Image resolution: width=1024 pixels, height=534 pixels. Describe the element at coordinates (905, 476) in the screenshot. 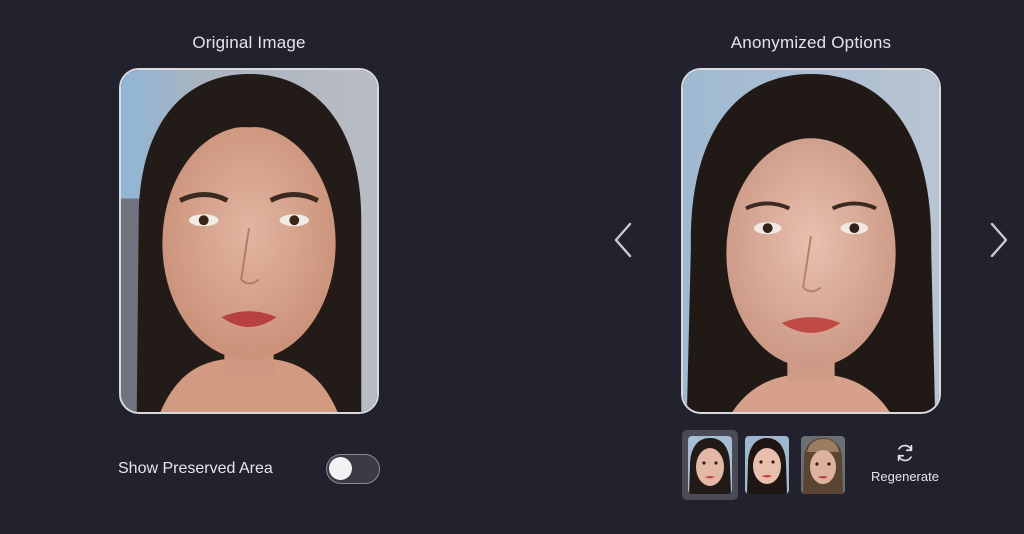

I see `regenerate-label: Regenerate` at that location.